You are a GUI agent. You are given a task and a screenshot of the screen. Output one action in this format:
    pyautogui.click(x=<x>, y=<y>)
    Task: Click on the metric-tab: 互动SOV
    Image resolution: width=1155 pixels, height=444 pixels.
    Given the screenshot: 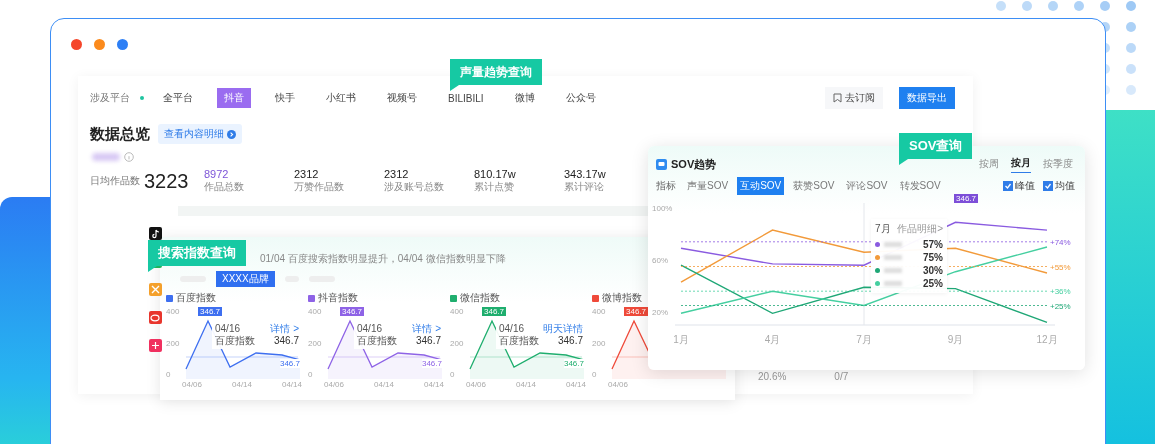 What is the action you would take?
    pyautogui.click(x=761, y=186)
    